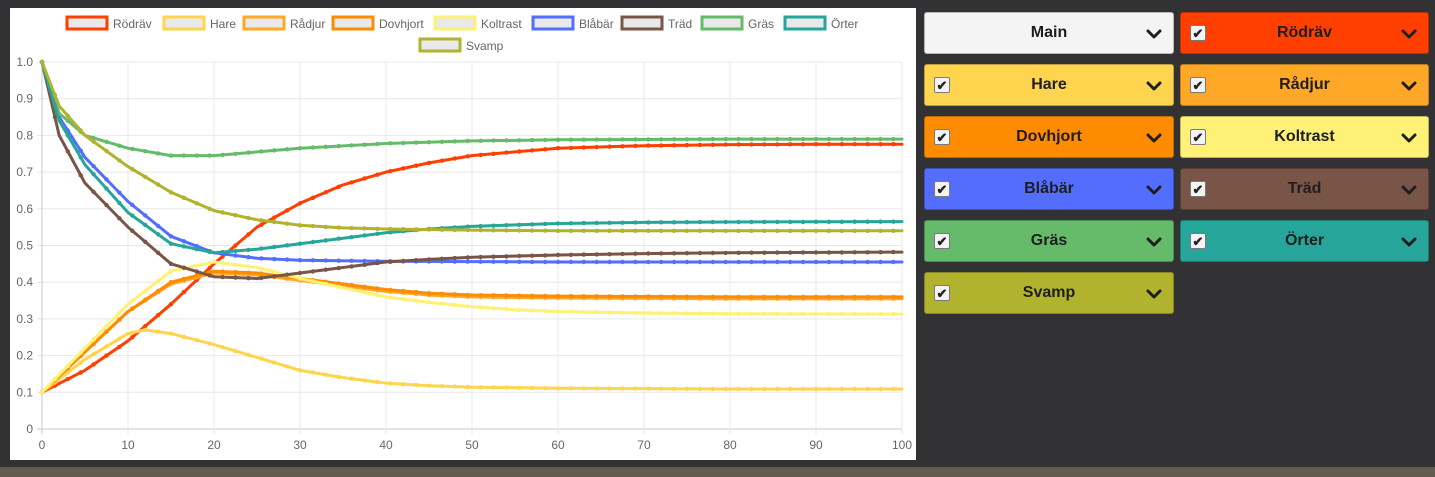 The width and height of the screenshot is (1435, 477). Describe the element at coordinates (680, 24) in the screenshot. I see `legend-label-6: Träd` at that location.